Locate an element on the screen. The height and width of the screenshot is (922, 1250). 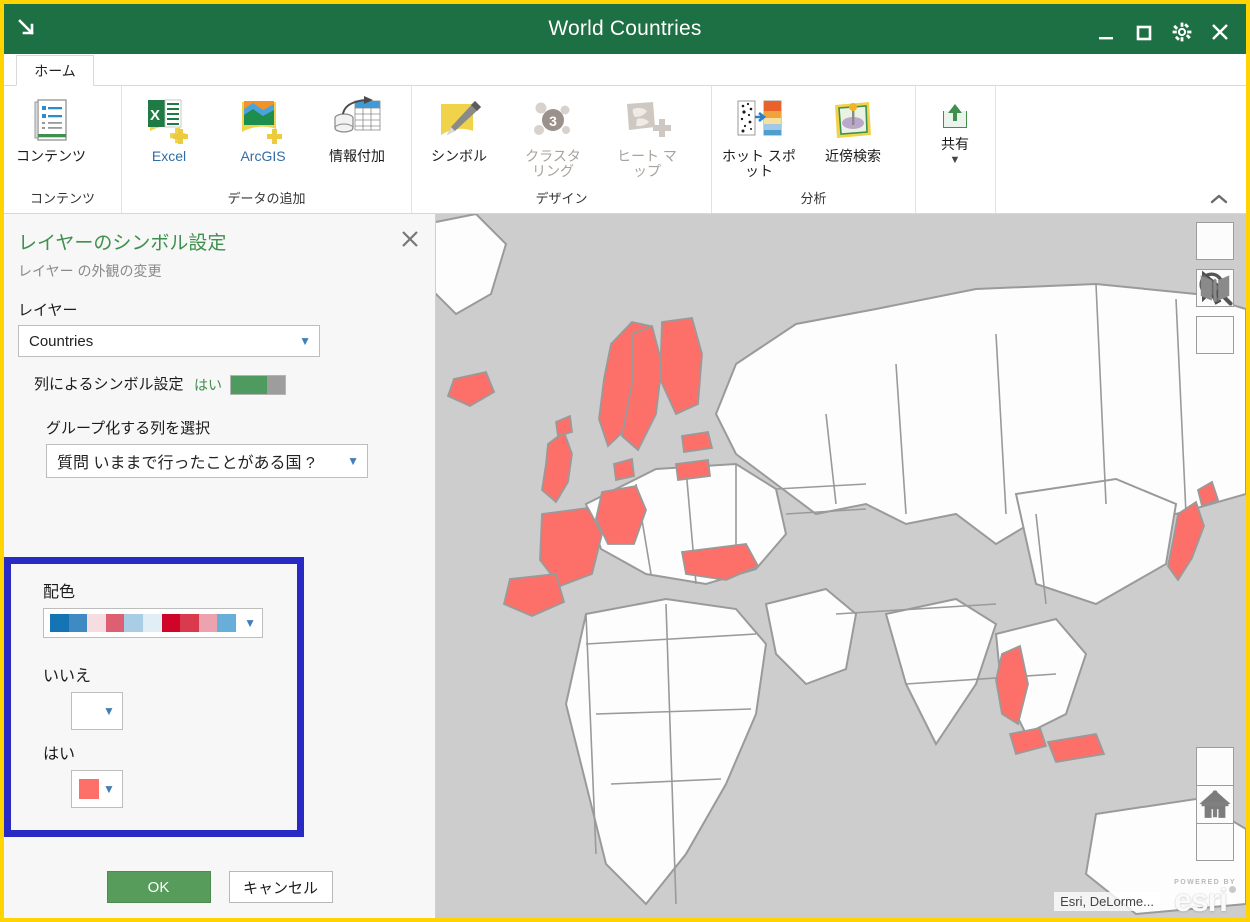
symbol-by-column-label: 列によるシンボル設定 is located at coordinates (109, 384).